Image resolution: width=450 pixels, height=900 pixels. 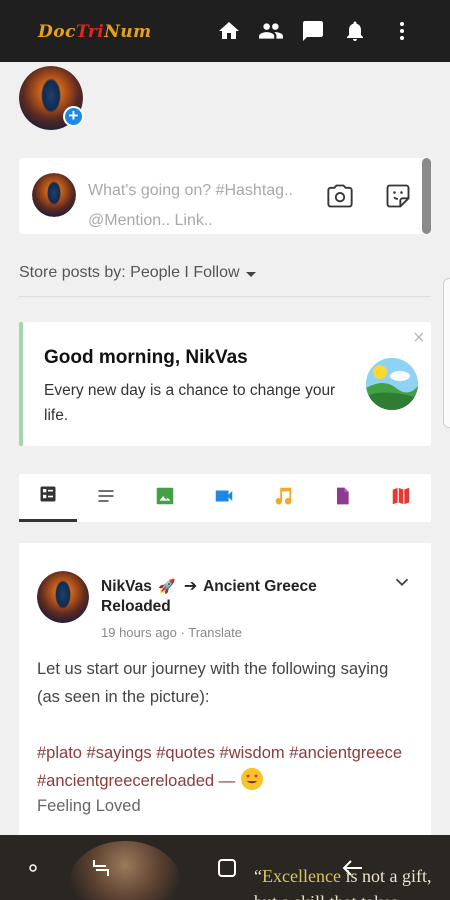 I want to click on store-posts-label: Store posts by: People I Follow, so click(x=129, y=272).